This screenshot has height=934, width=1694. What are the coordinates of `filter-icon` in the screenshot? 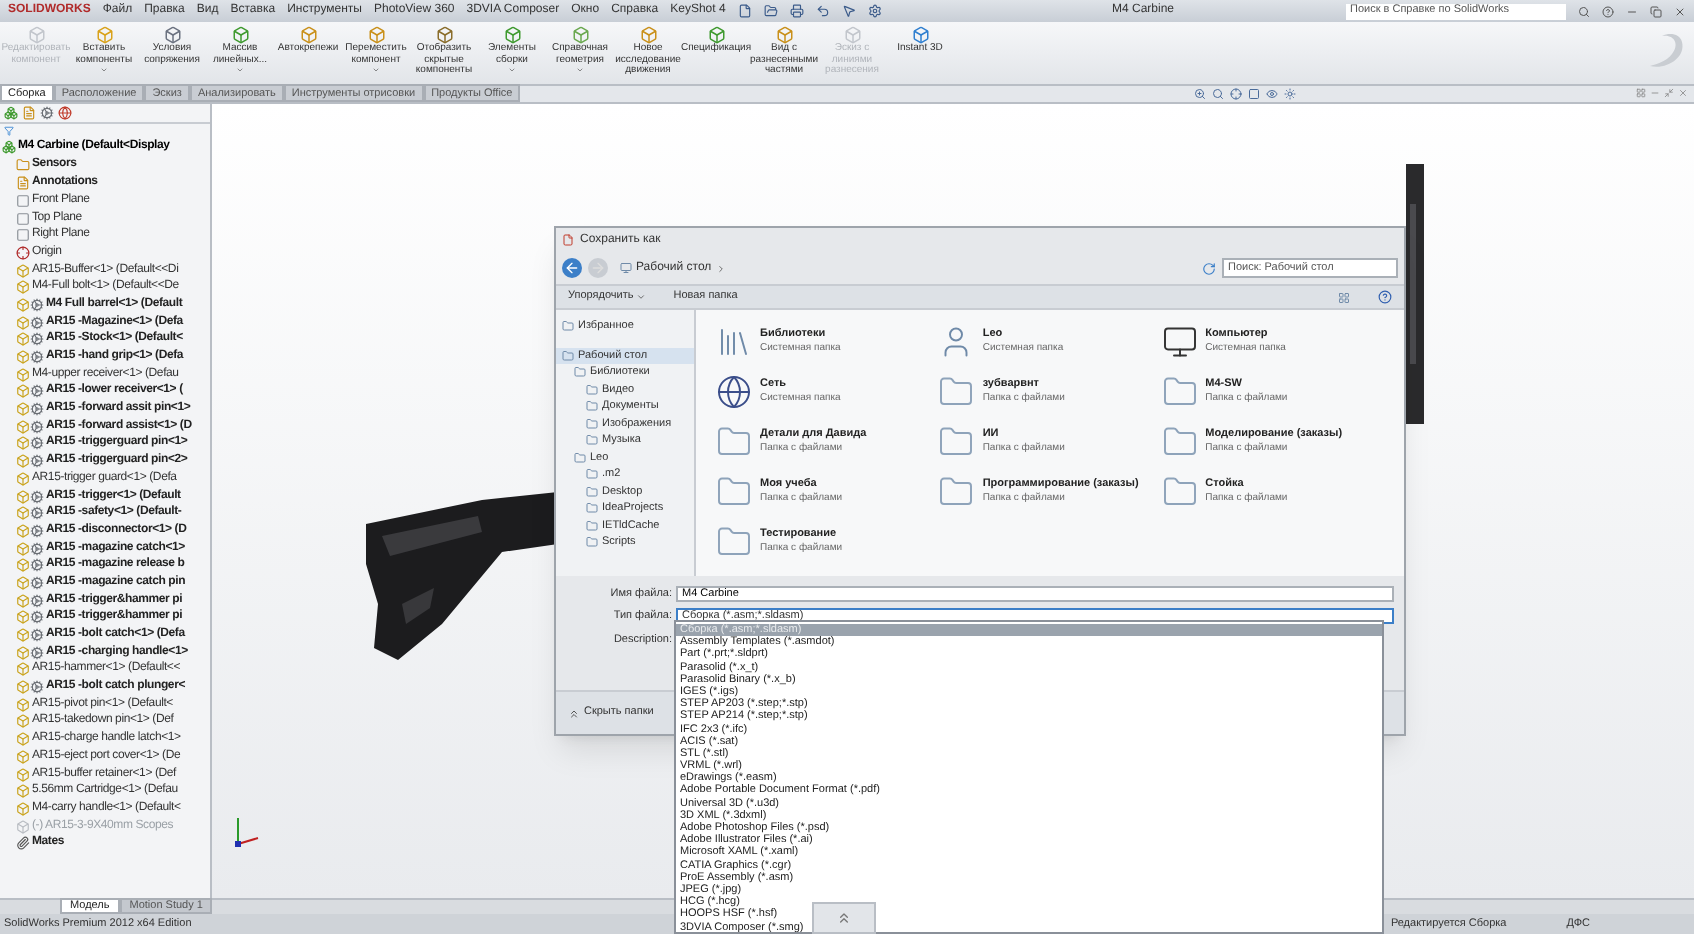 It's located at (9, 131).